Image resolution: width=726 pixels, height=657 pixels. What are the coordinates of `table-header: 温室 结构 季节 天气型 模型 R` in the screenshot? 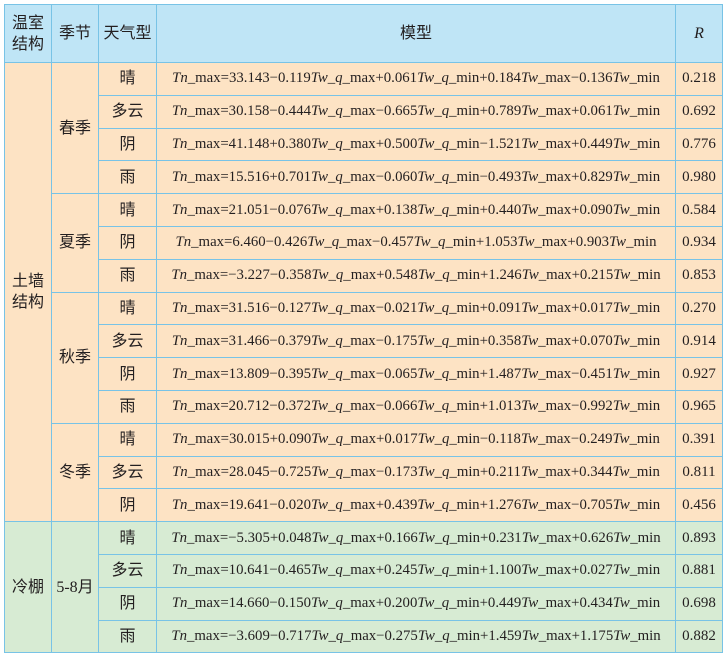 It's located at (363, 33).